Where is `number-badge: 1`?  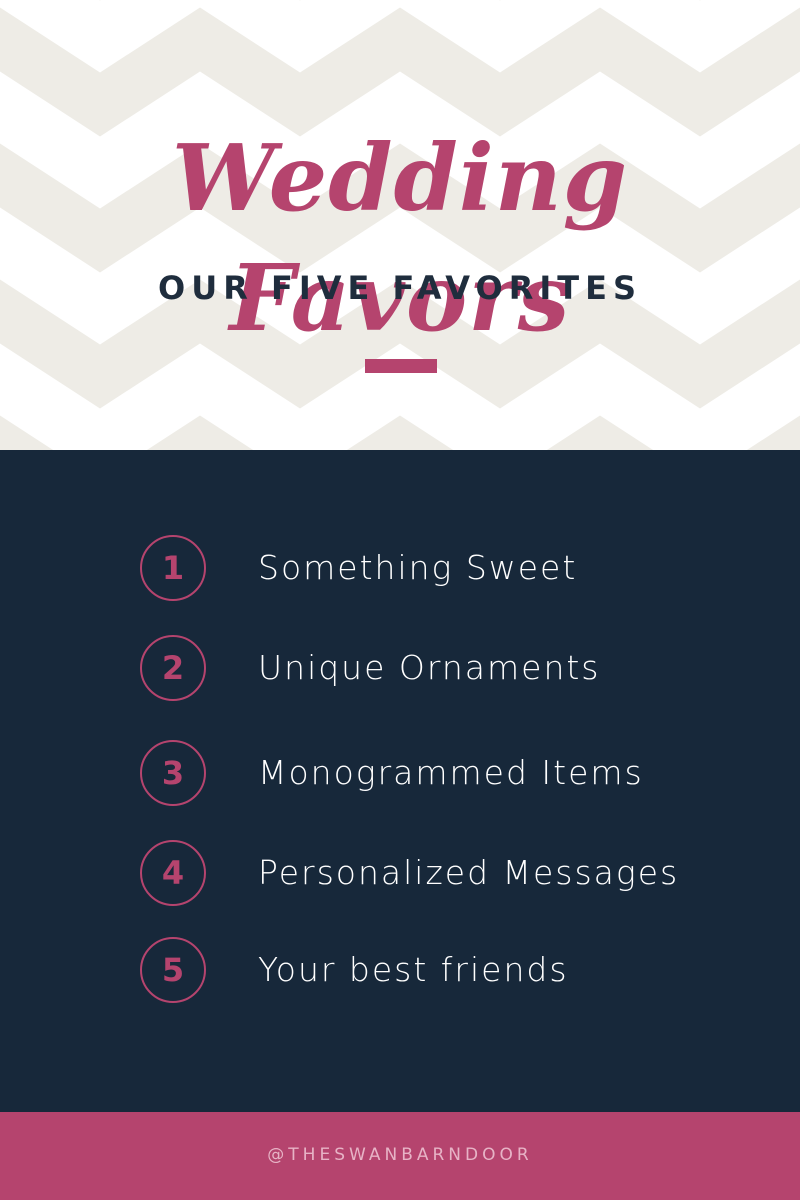
number-badge: 1 is located at coordinates (173, 568).